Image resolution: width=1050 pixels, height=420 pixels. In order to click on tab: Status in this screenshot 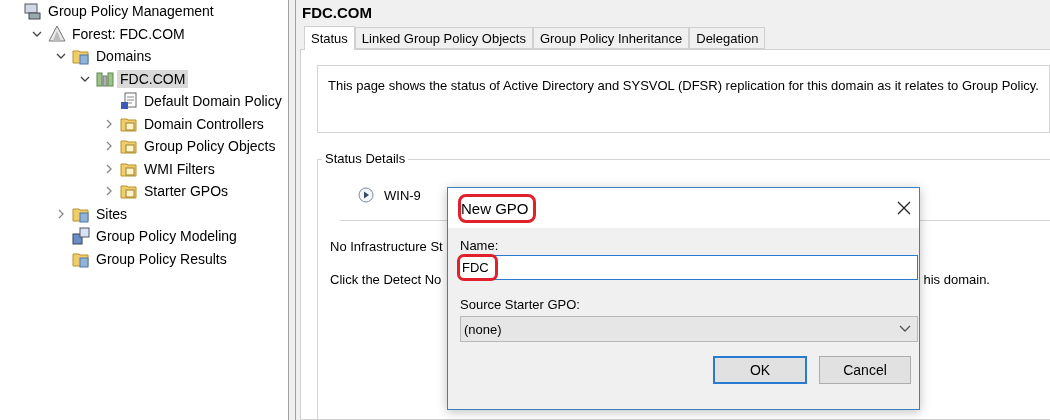, I will do `click(329, 38)`.